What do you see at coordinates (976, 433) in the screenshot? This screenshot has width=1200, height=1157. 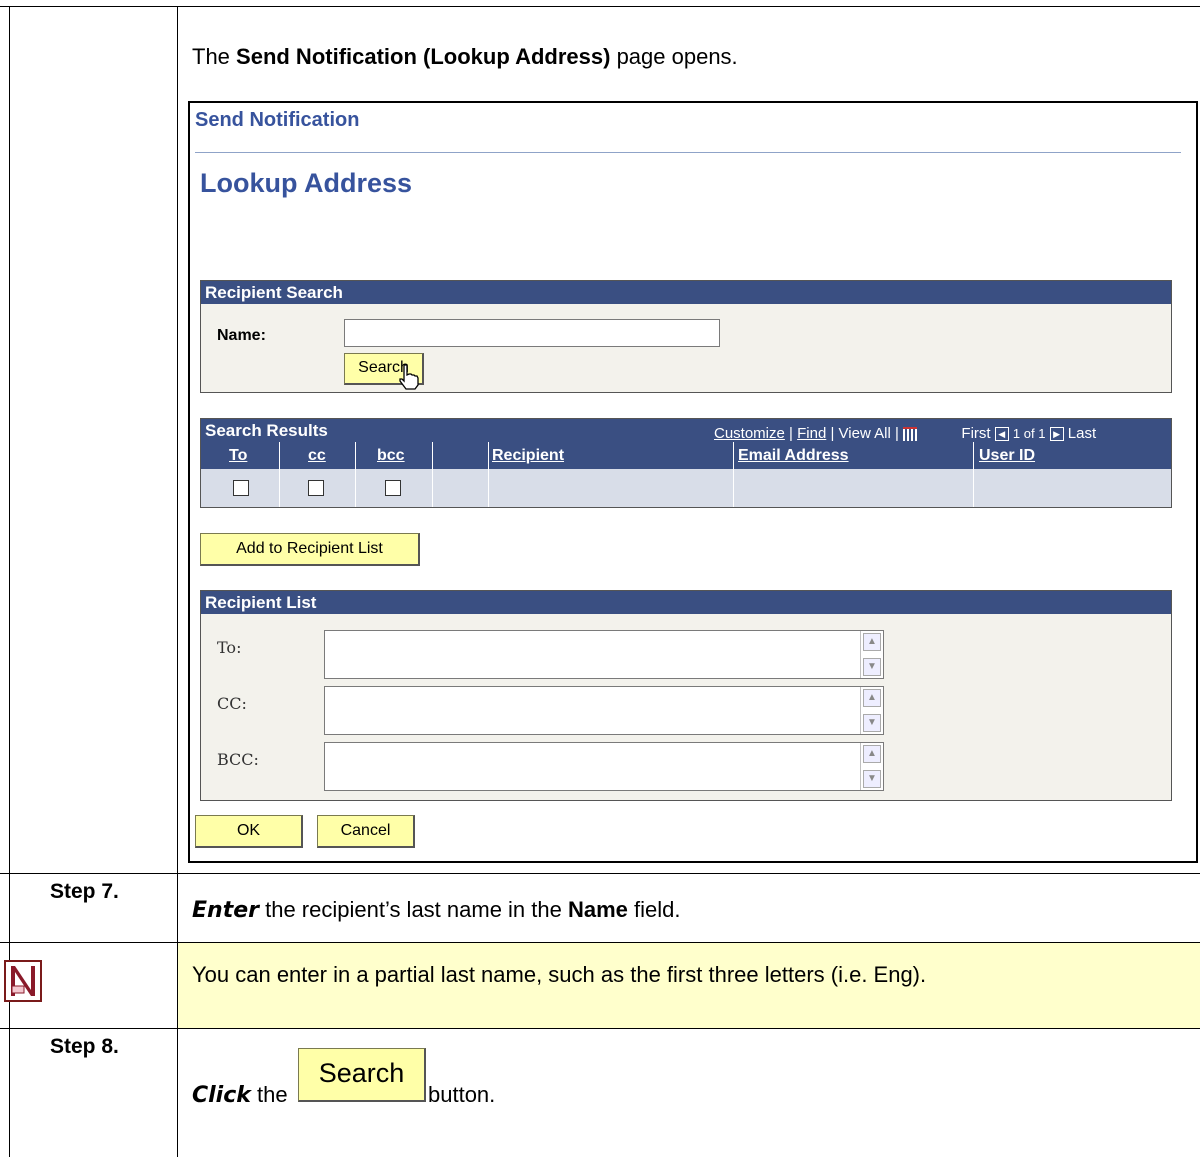 I see `first-label: First` at bounding box center [976, 433].